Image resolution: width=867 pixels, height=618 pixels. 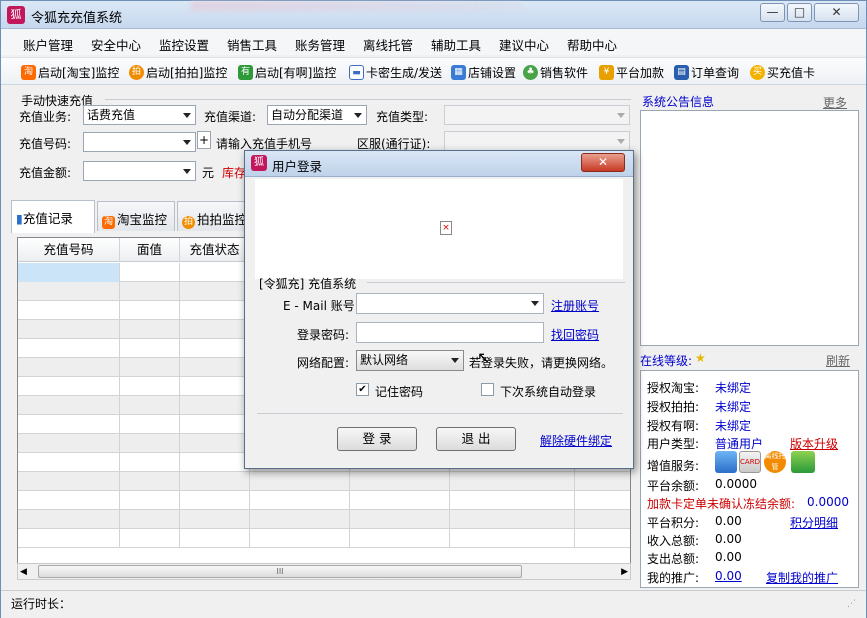 I want to click on number-input, so click(x=139, y=142).